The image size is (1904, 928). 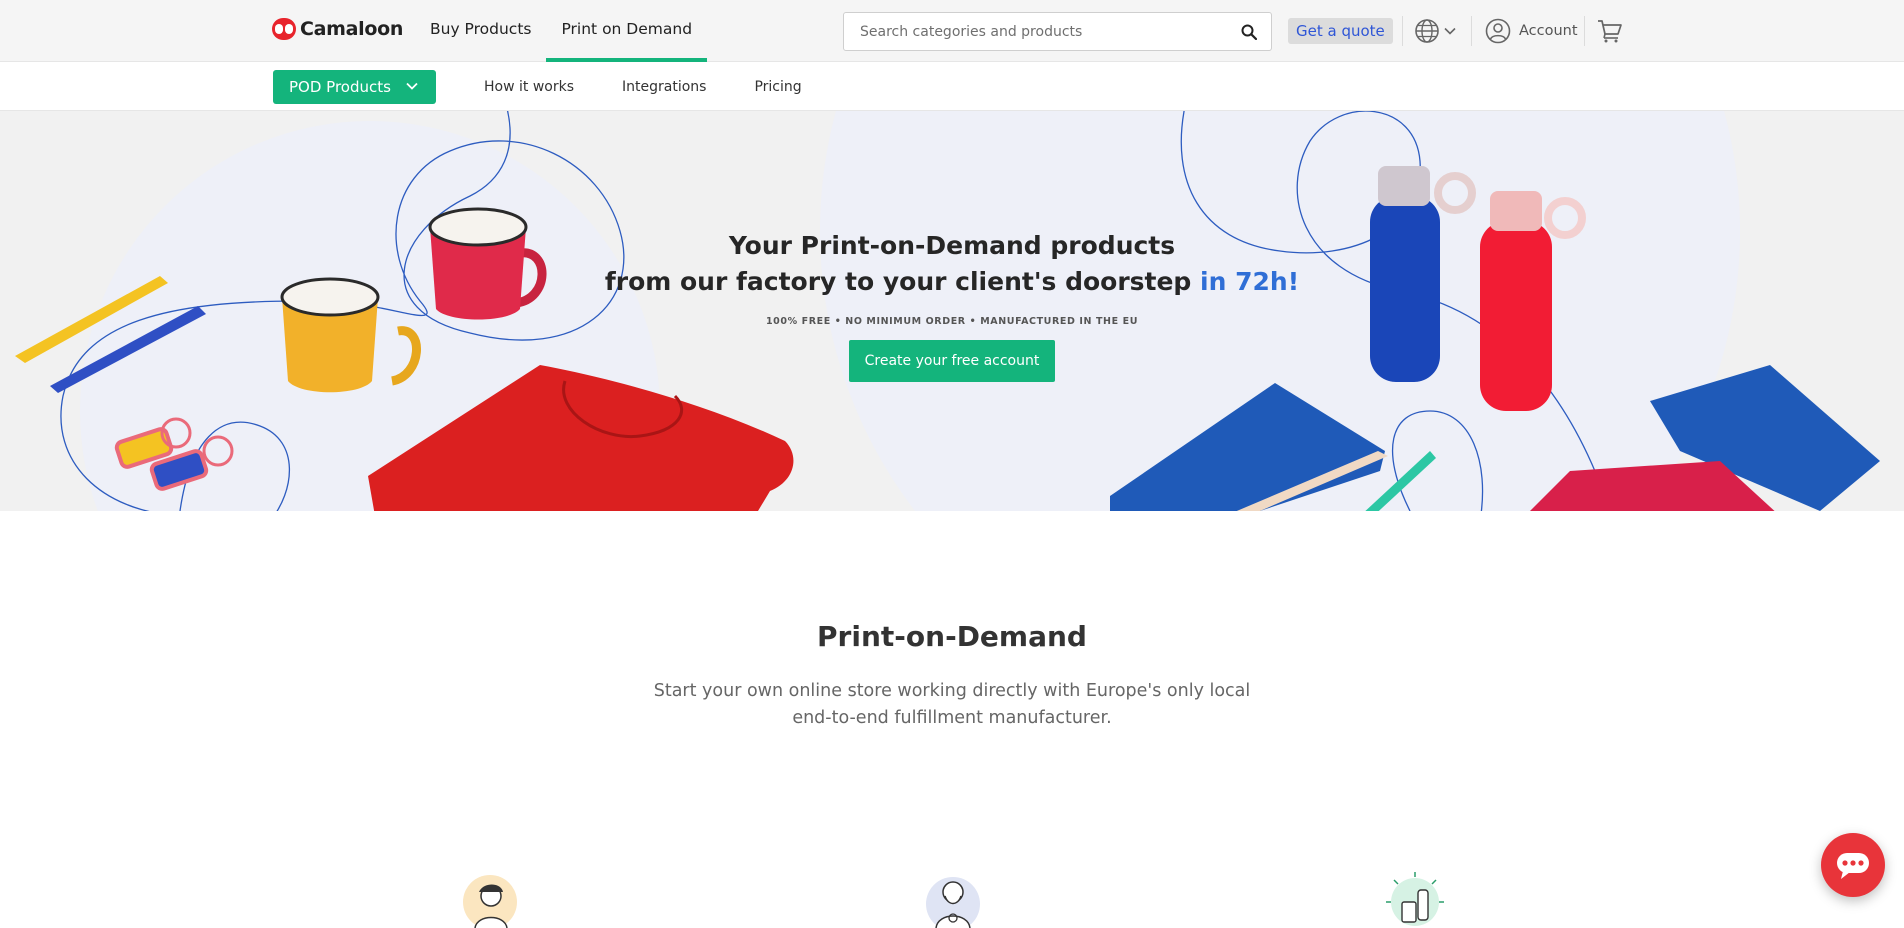 What do you see at coordinates (1250, 281) in the screenshot?
I see `hero-title-accent: in 72h!` at bounding box center [1250, 281].